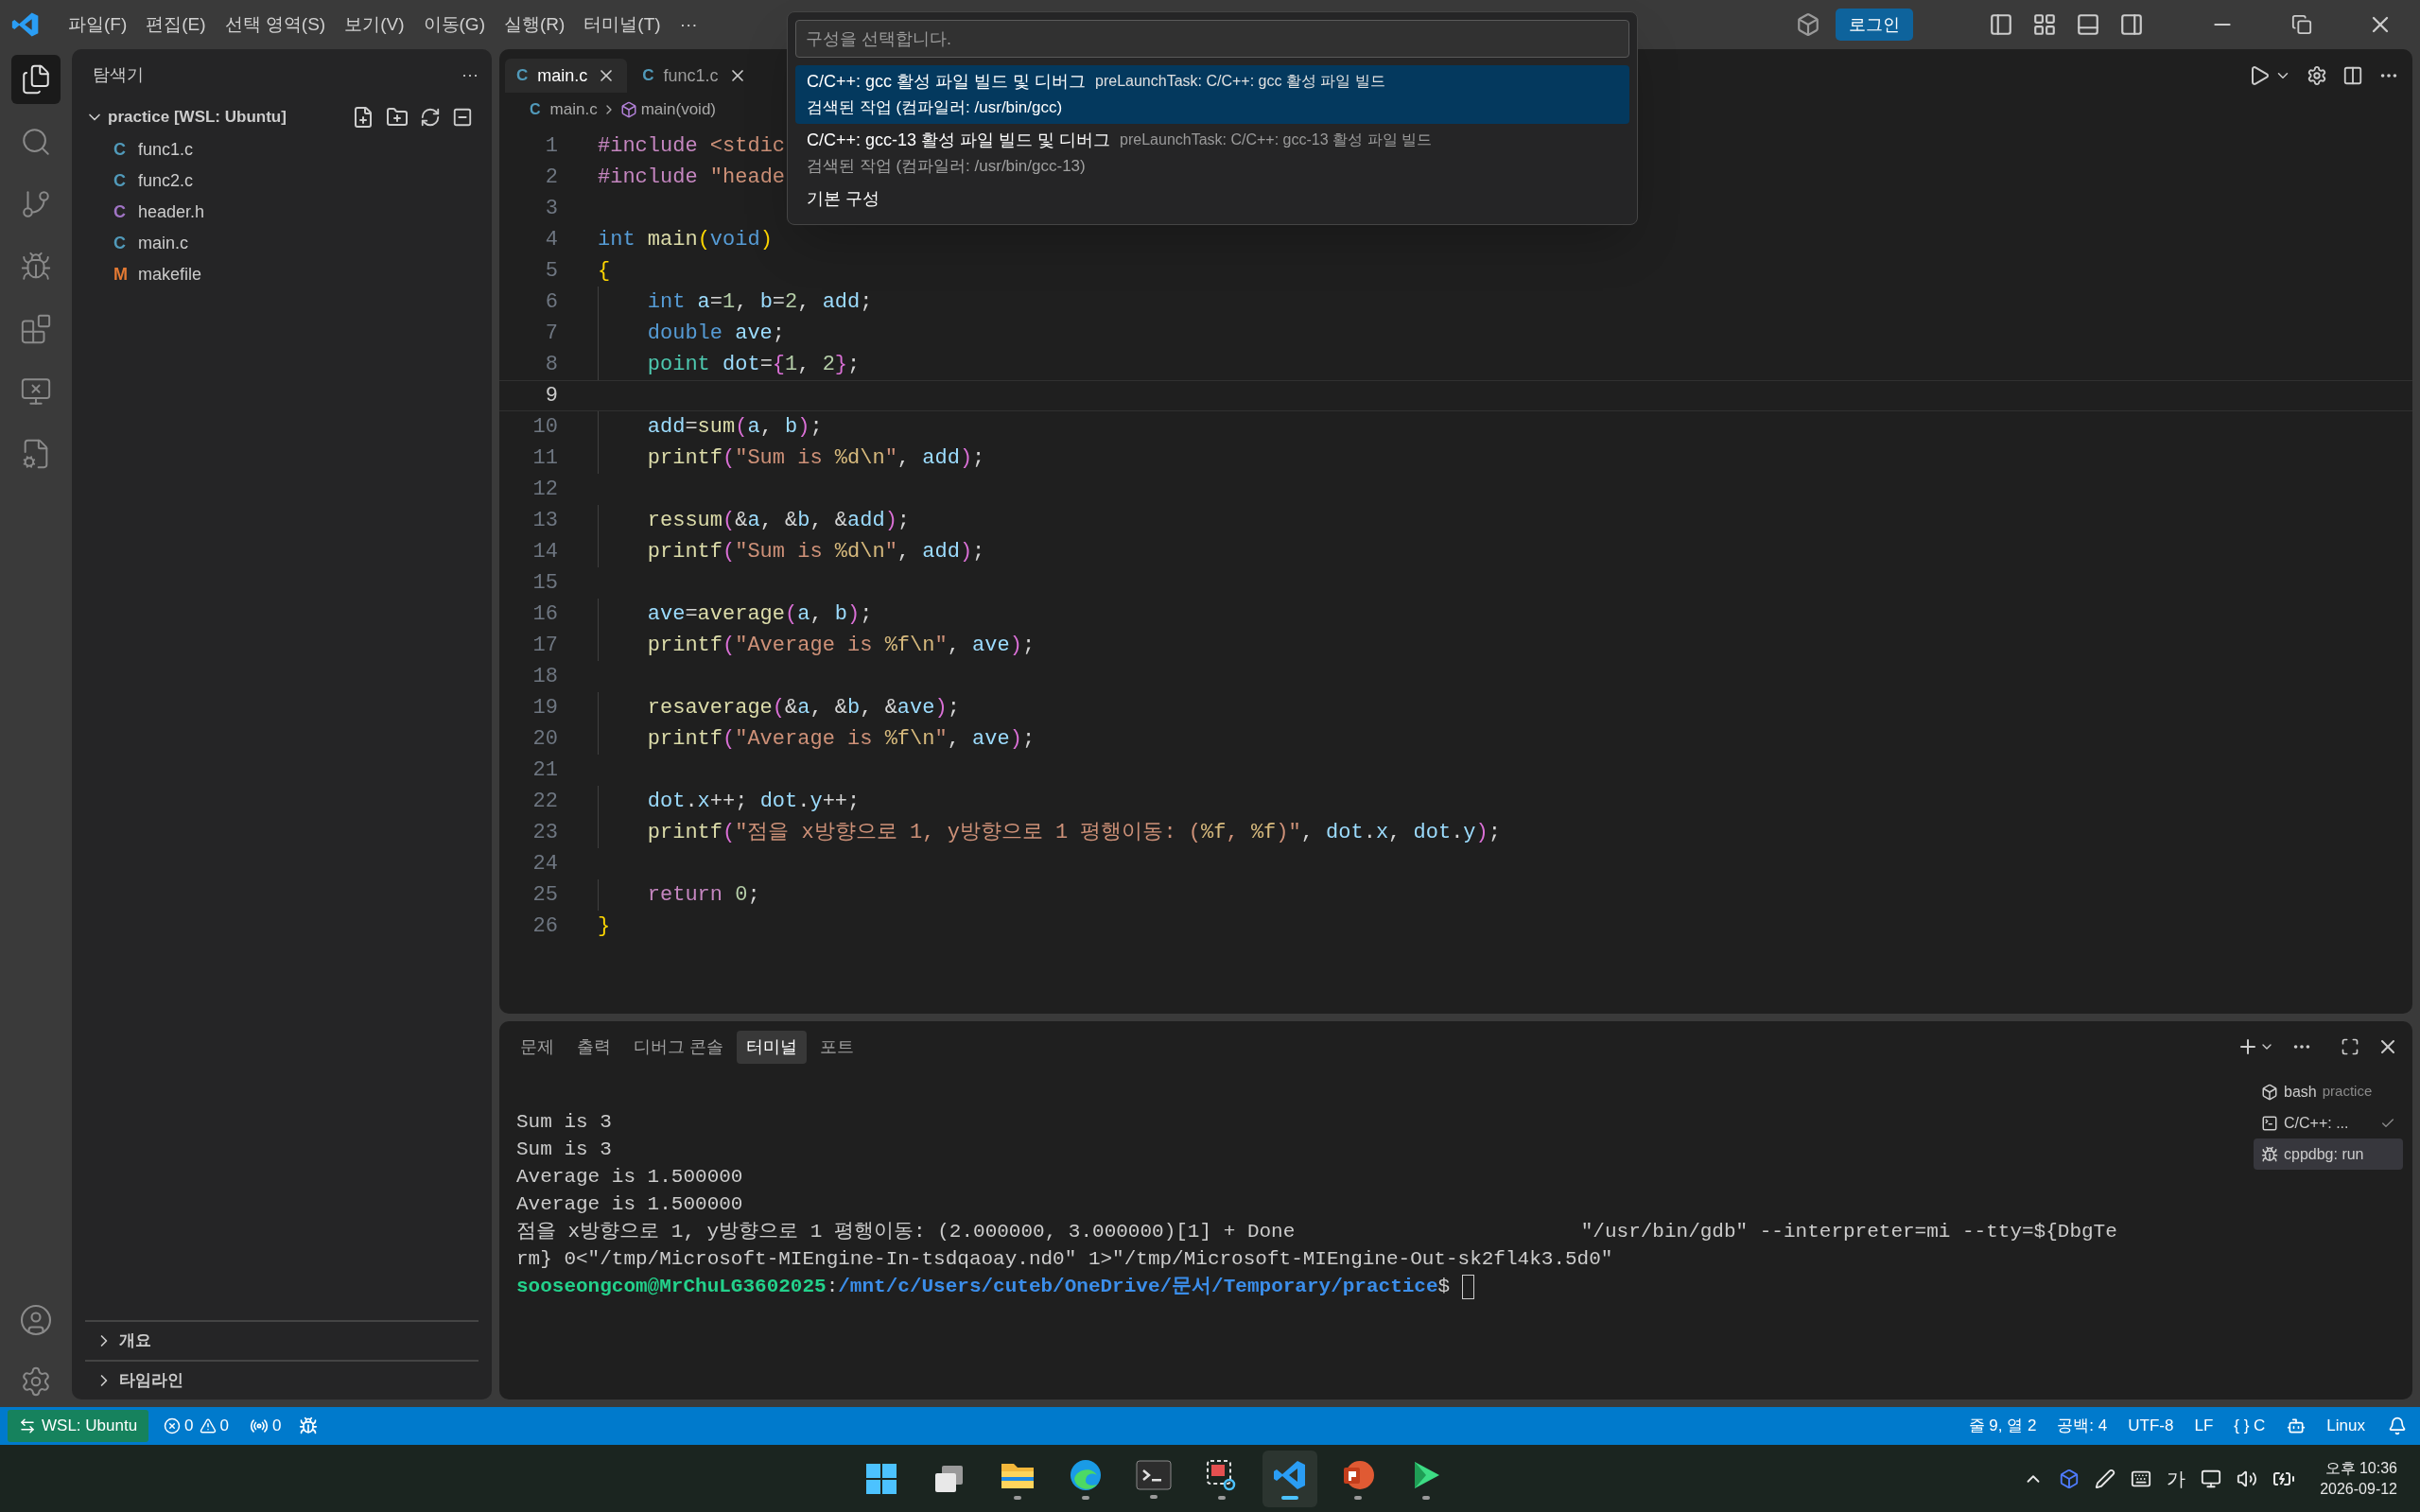  I want to click on menu-item: 실행(R), so click(535, 24).